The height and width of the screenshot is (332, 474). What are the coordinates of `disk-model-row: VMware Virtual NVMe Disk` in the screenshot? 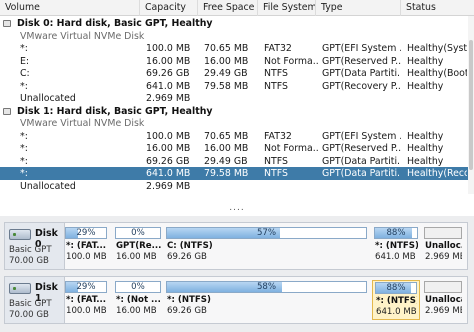 It's located at (234, 123).